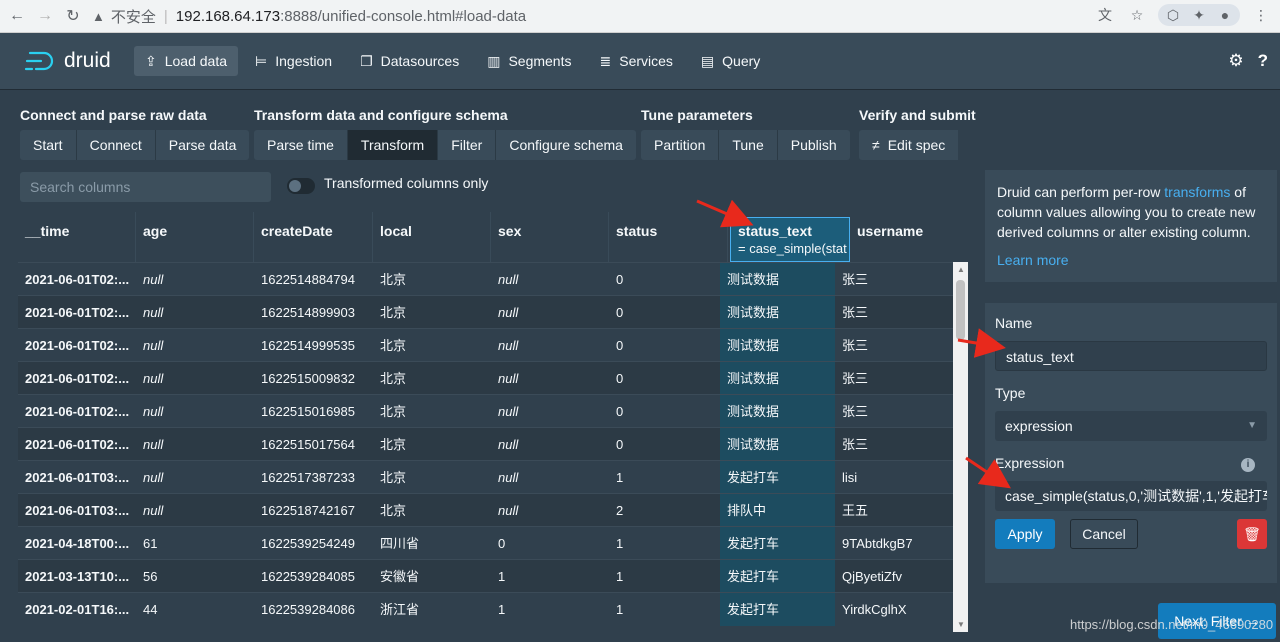 Image resolution: width=1280 pixels, height=642 pixels. I want to click on cell-status-text: 发起打车, so click(777, 576).